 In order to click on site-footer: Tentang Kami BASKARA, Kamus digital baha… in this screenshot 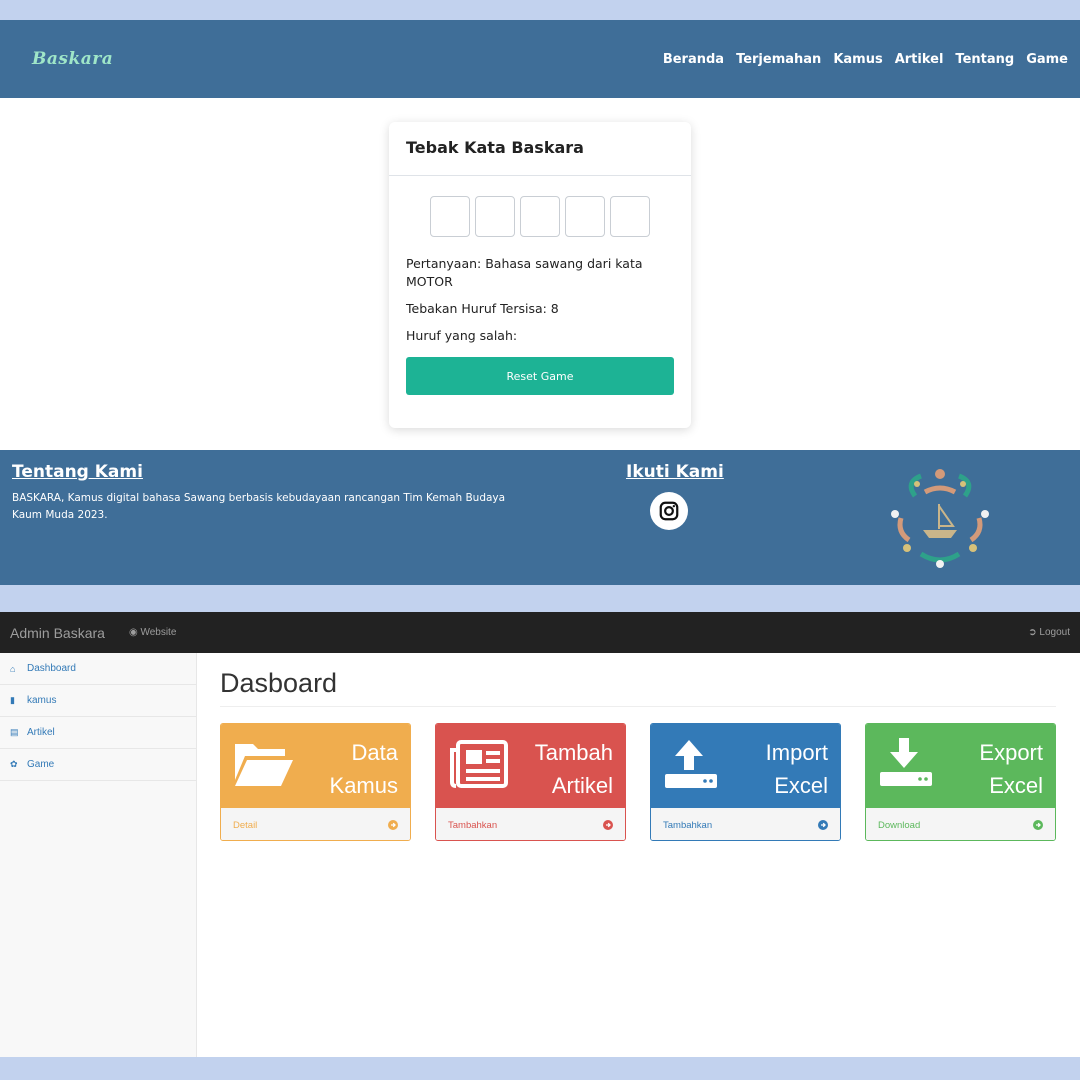, I will do `click(540, 517)`.